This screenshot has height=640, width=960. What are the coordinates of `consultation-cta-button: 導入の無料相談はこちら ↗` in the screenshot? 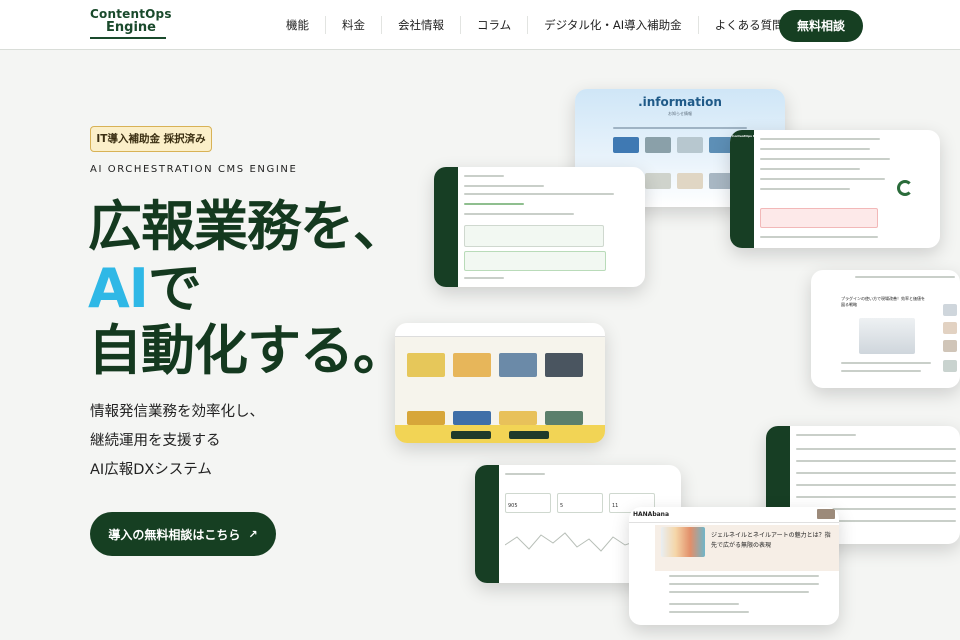 It's located at (183, 534).